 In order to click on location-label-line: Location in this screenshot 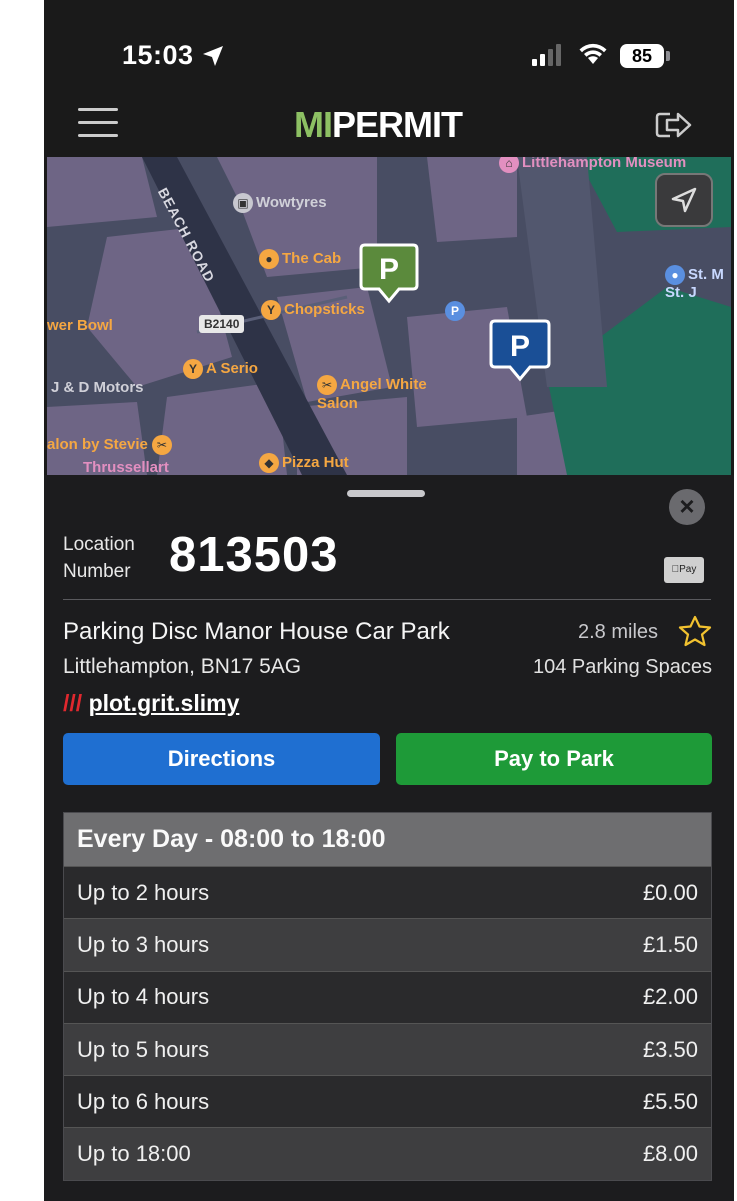, I will do `click(99, 544)`.